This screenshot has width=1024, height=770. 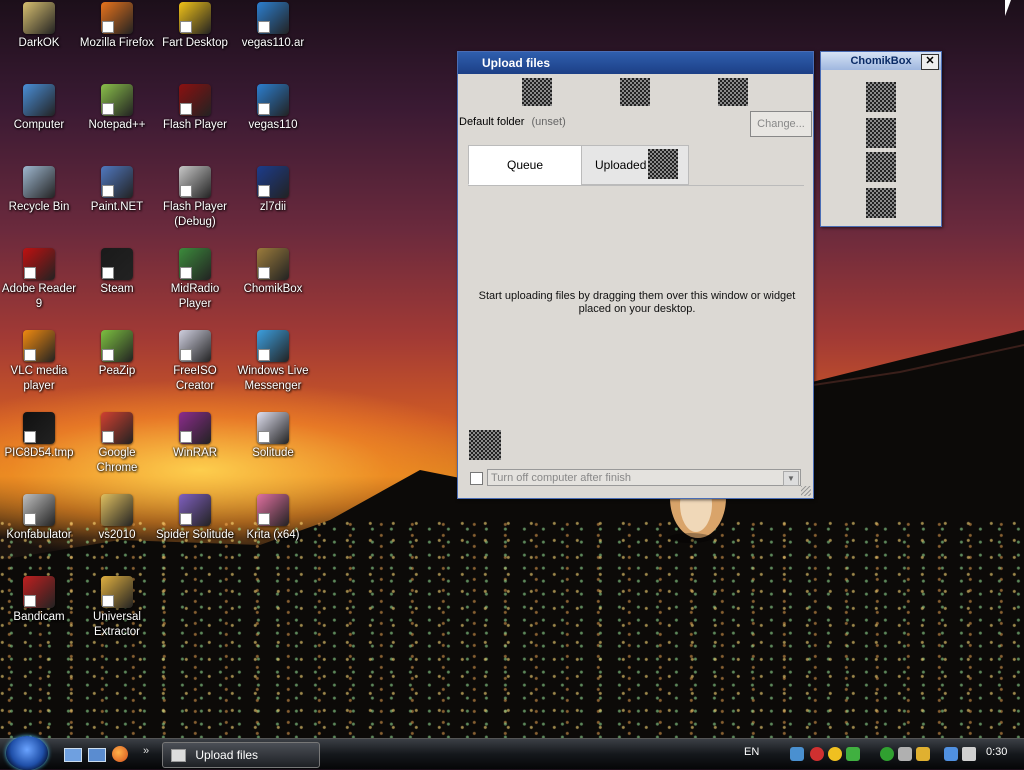 What do you see at coordinates (39, 518) in the screenshot?
I see `desktop-icon: Konfabulator` at bounding box center [39, 518].